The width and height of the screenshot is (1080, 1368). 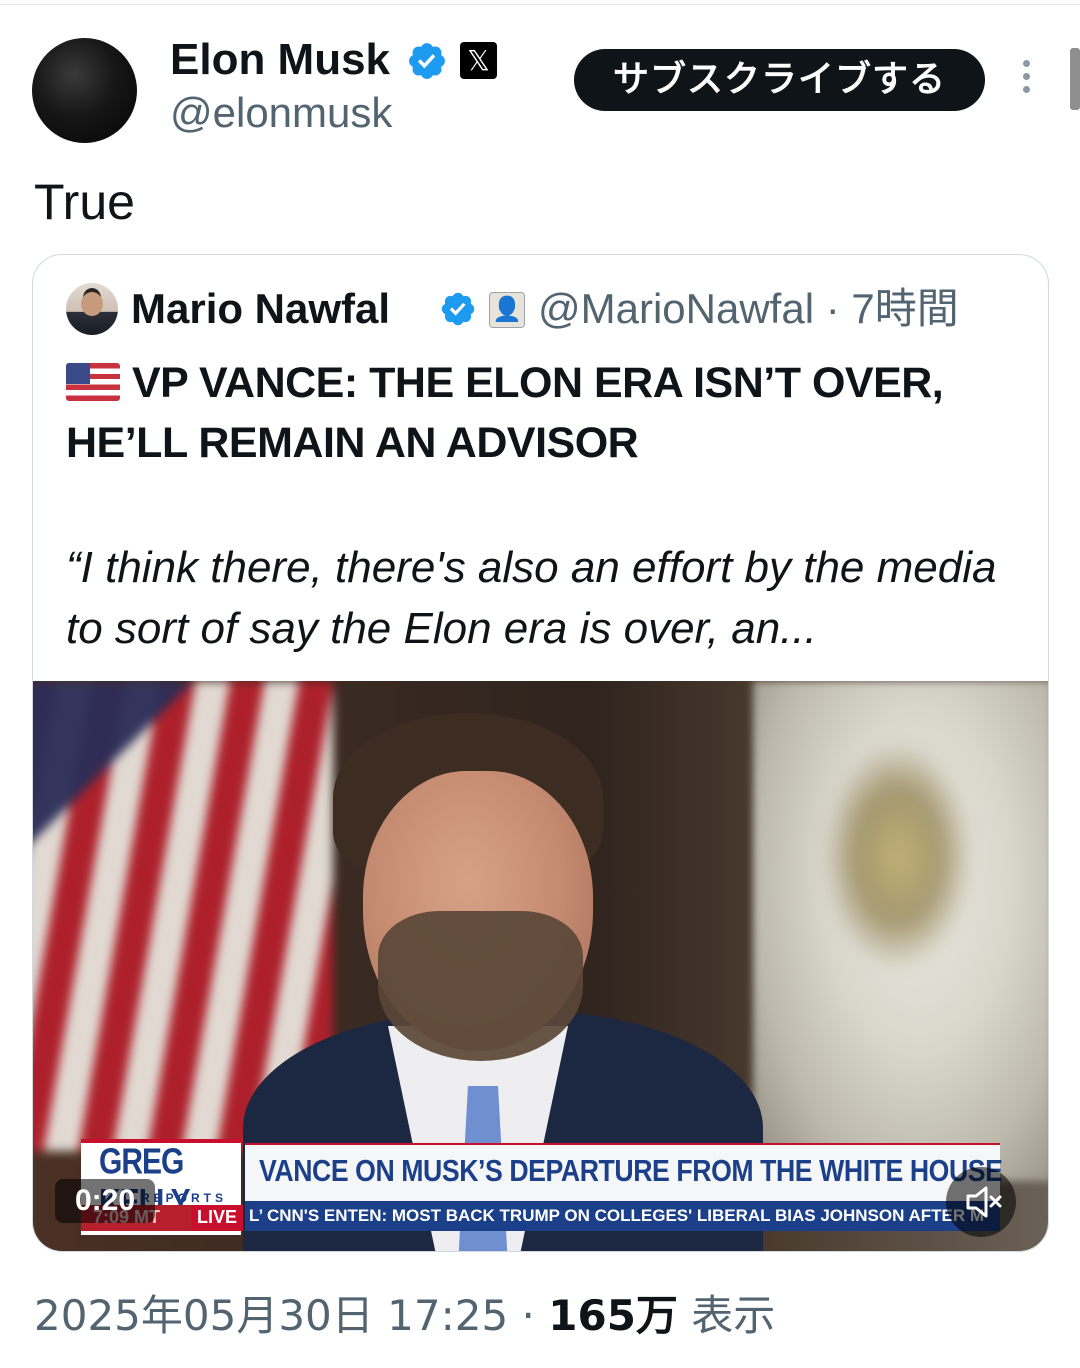 I want to click on us-flag-icon, so click(x=93, y=382).